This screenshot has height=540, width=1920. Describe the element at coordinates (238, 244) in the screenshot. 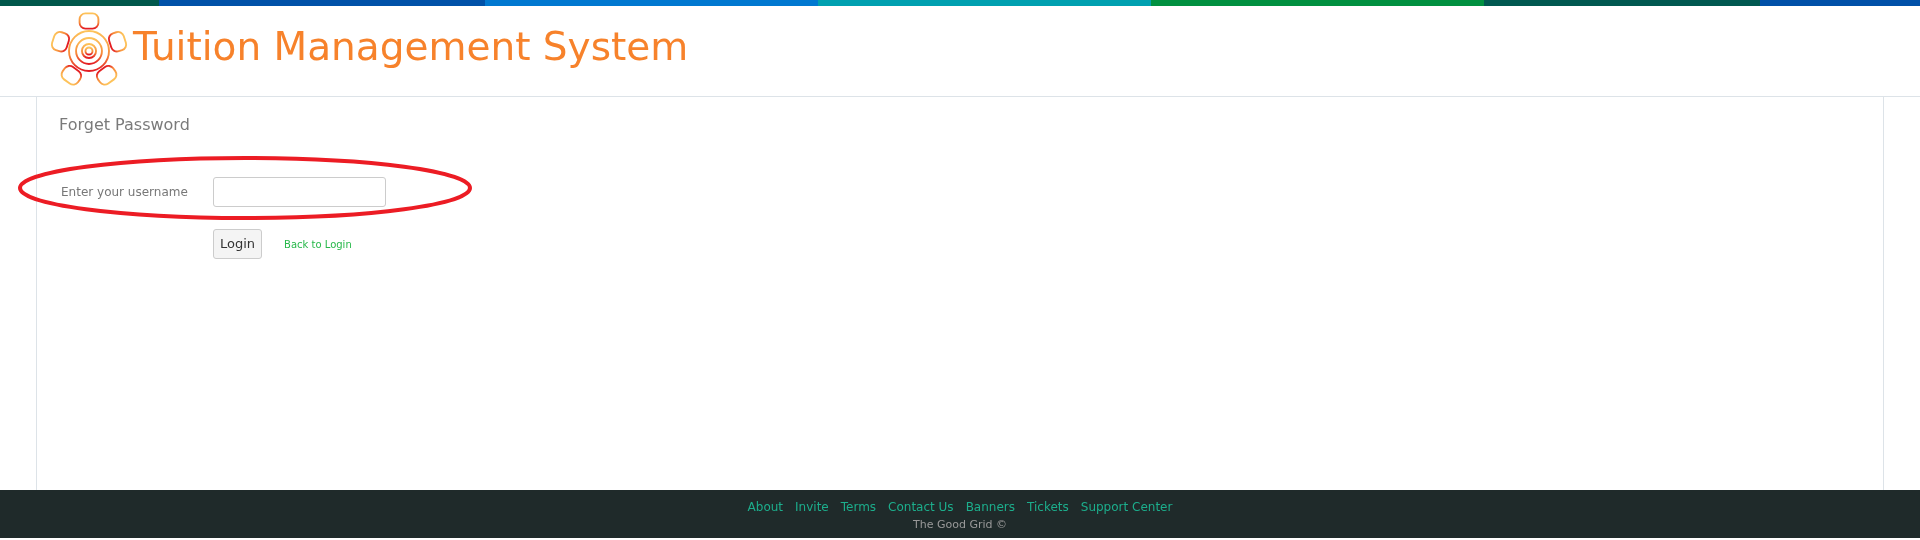

I see `login-button: Login` at that location.